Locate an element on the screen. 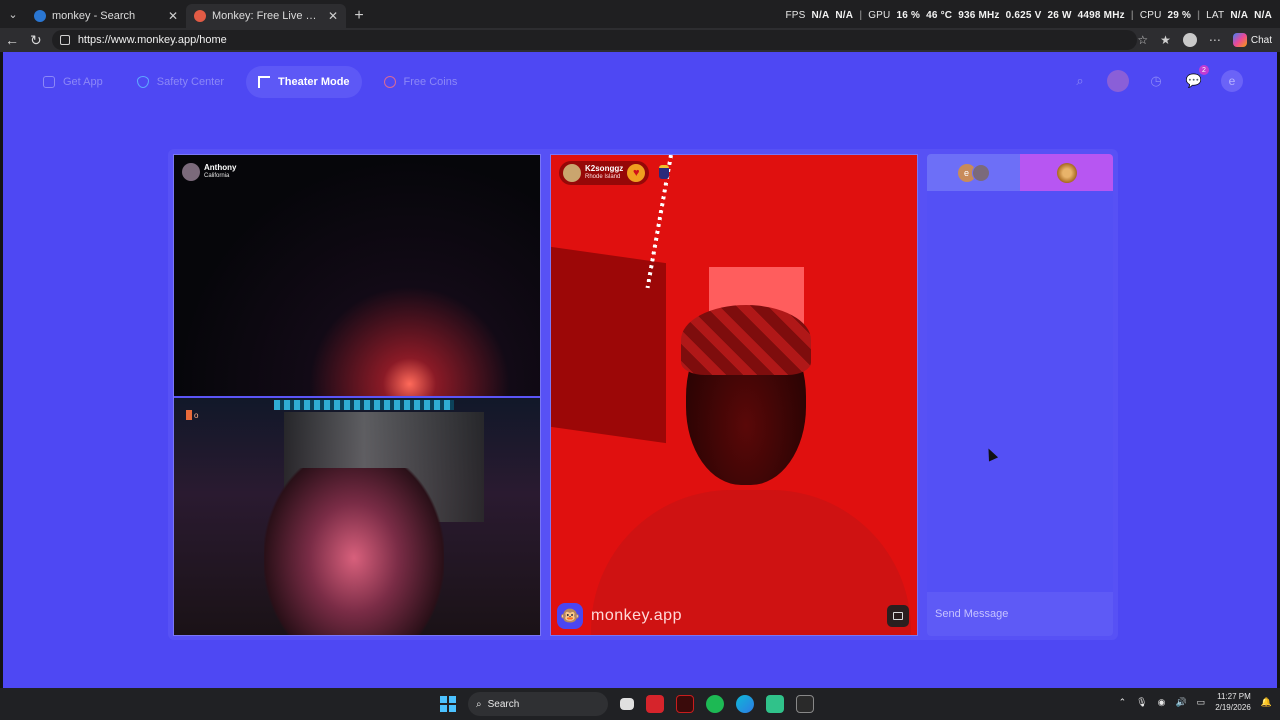  partner-name-tag: Anthony California is located at coordinates (209, 172).